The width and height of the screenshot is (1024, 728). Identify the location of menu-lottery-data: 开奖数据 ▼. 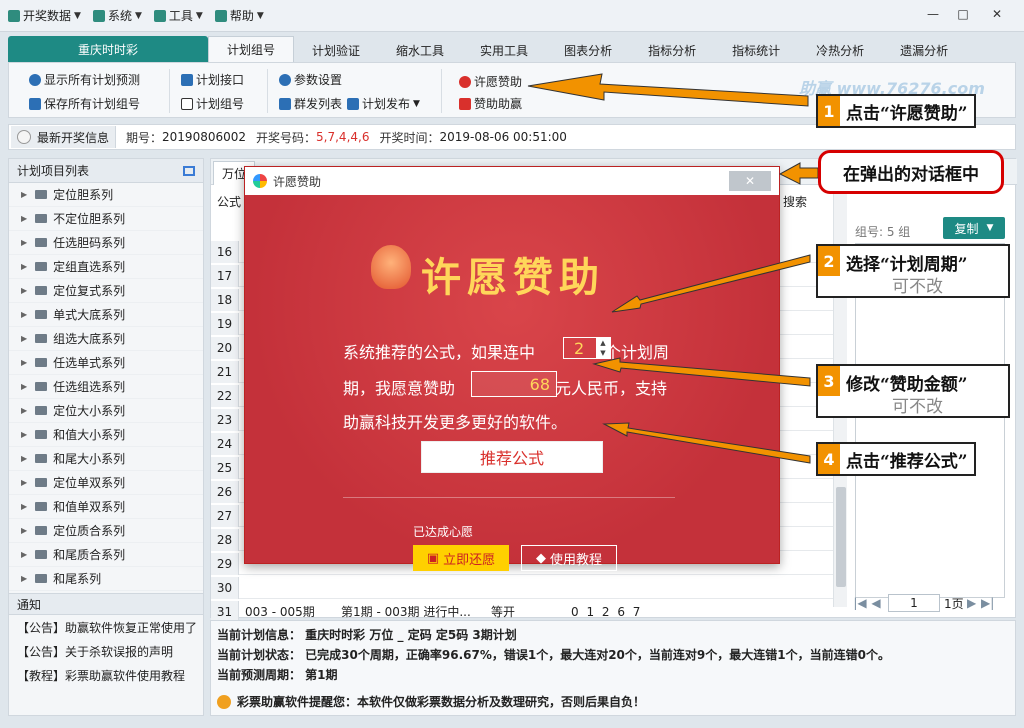
(44, 15).